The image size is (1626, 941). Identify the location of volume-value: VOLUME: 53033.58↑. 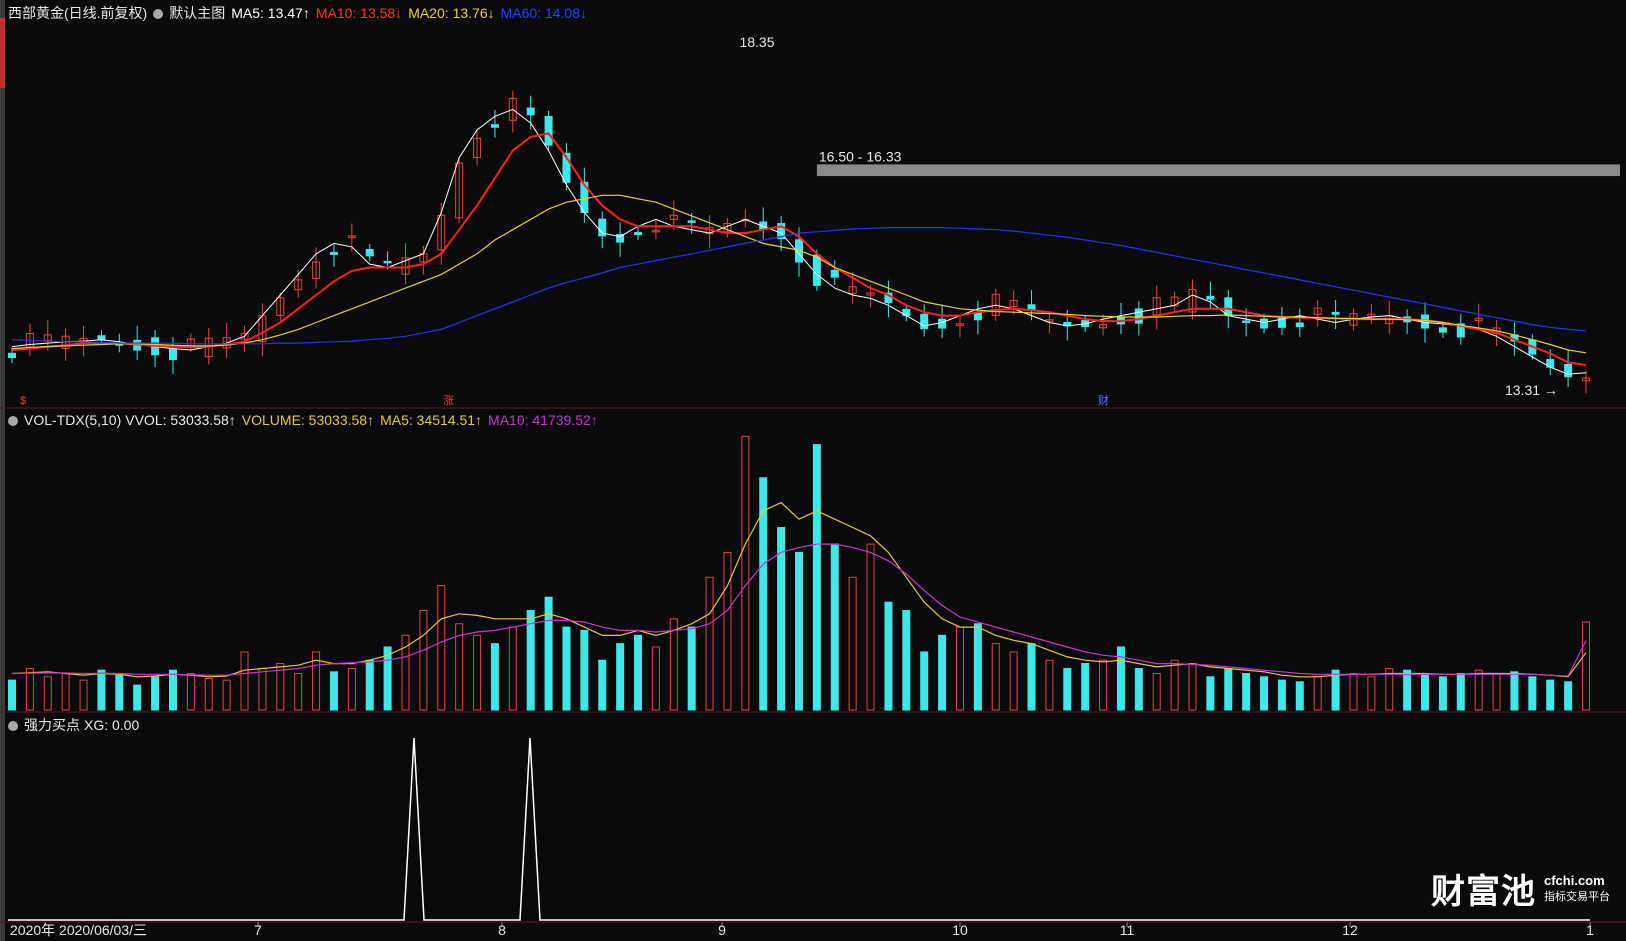
(308, 420).